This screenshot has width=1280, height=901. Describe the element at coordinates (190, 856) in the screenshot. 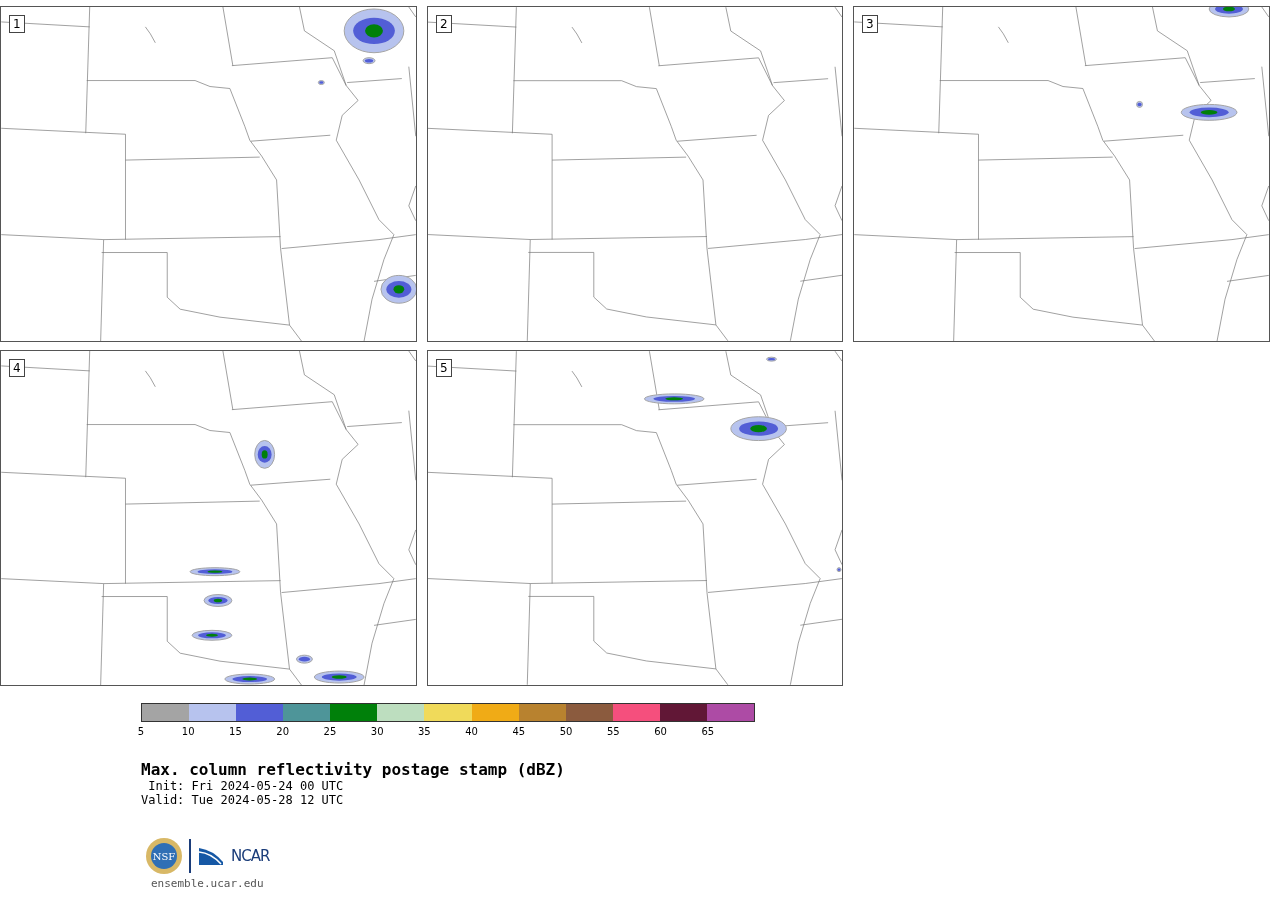

I see `logo-divider` at that location.